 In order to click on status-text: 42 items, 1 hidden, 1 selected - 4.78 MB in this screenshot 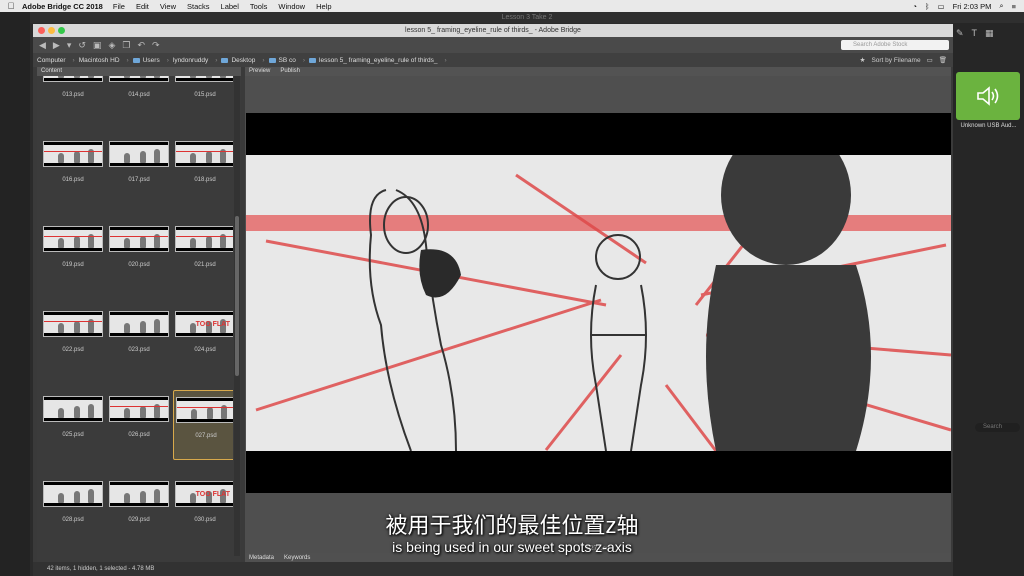, I will do `click(101, 569)`.